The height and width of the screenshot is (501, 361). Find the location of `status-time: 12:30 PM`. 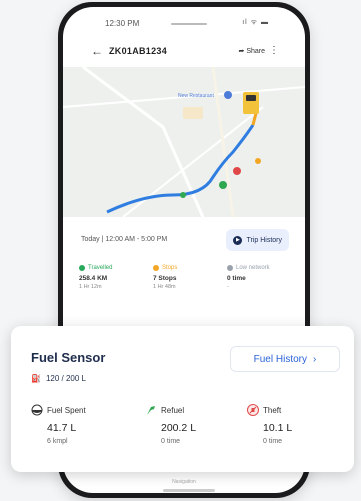

status-time: 12:30 PM is located at coordinates (122, 23).